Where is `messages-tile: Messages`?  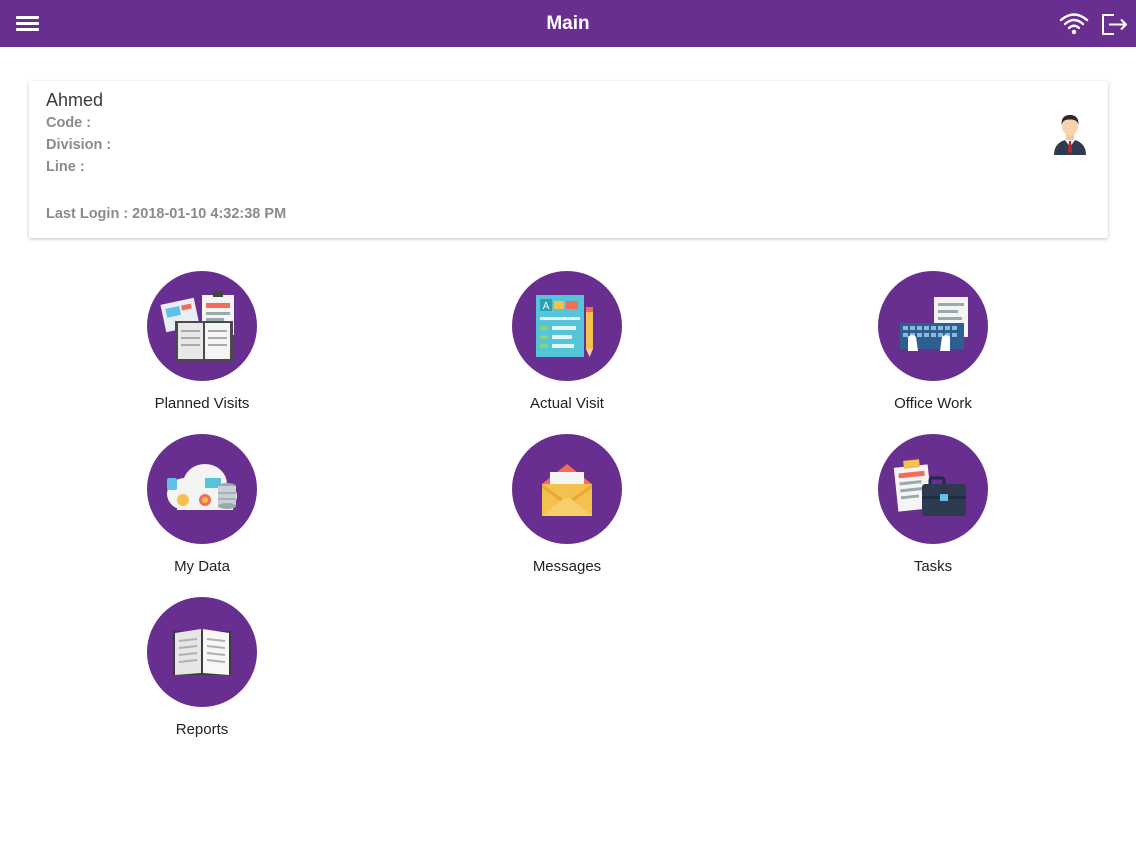
messages-tile: Messages is located at coordinates (567, 509).